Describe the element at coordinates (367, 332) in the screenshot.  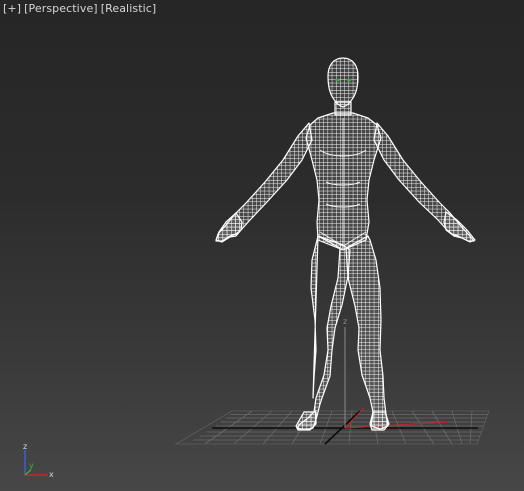
I see `model-leg-right` at that location.